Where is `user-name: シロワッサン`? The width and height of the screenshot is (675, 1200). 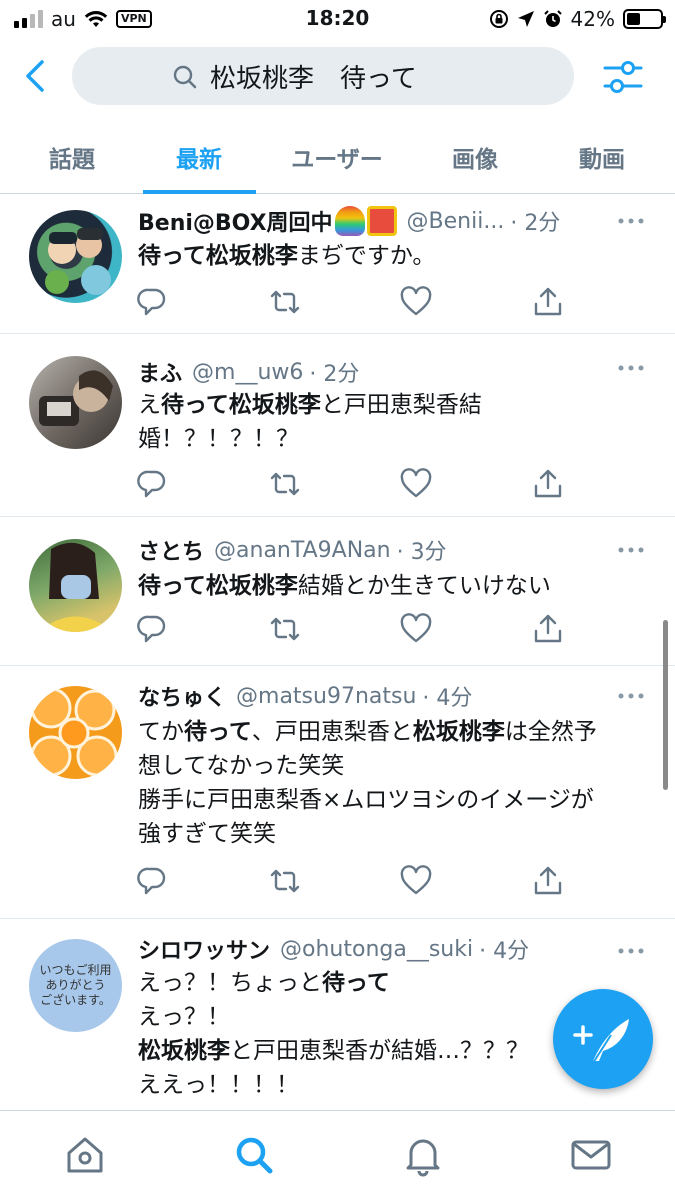
user-name: シロワッサン is located at coordinates (204, 949).